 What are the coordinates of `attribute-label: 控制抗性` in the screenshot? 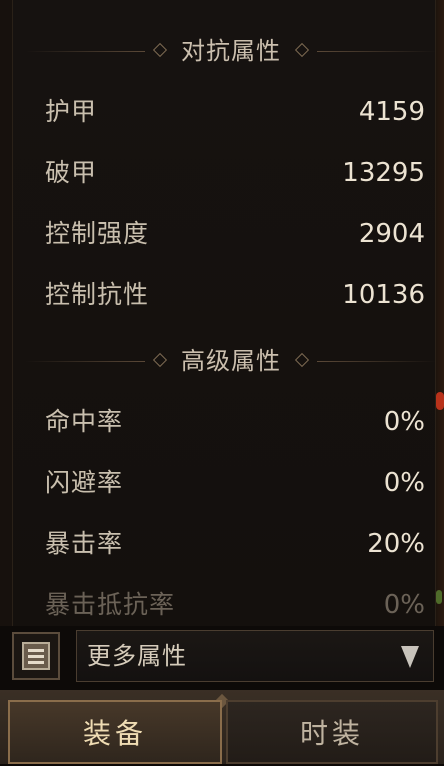 It's located at (97, 294).